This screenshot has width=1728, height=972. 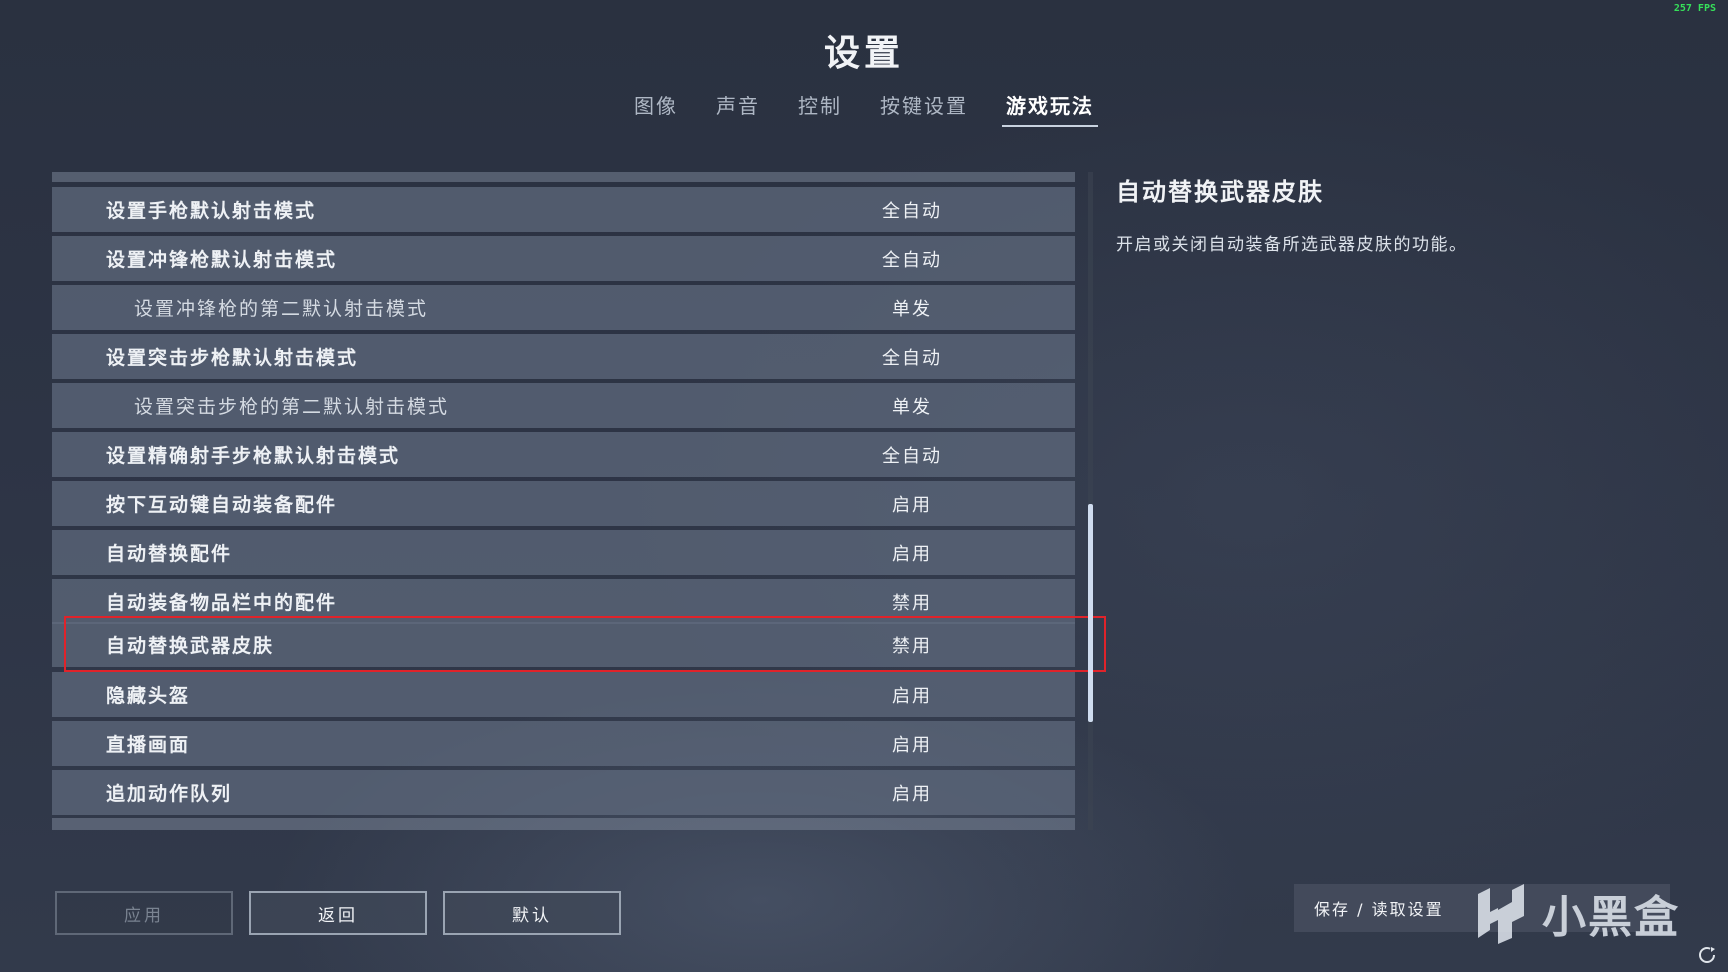 What do you see at coordinates (169, 794) in the screenshot?
I see `setting-label: 追加动作队列` at bounding box center [169, 794].